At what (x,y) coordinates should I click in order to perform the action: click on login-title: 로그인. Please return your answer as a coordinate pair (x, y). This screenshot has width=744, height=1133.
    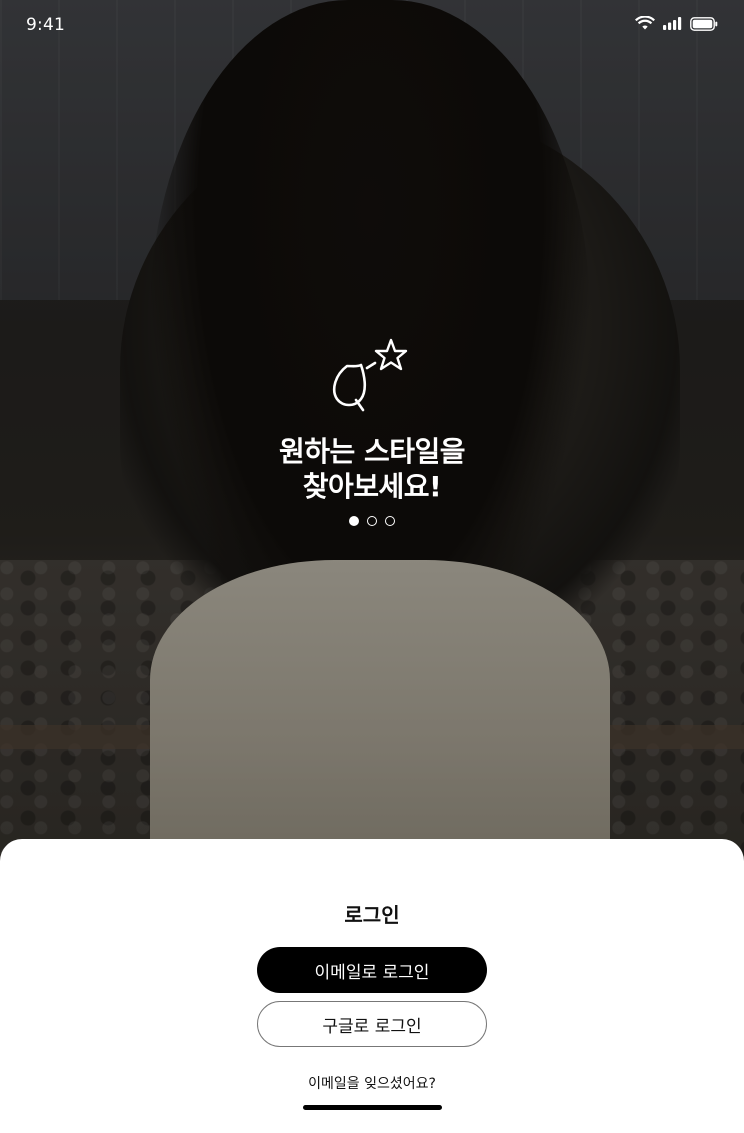
    Looking at the image, I should click on (372, 915).